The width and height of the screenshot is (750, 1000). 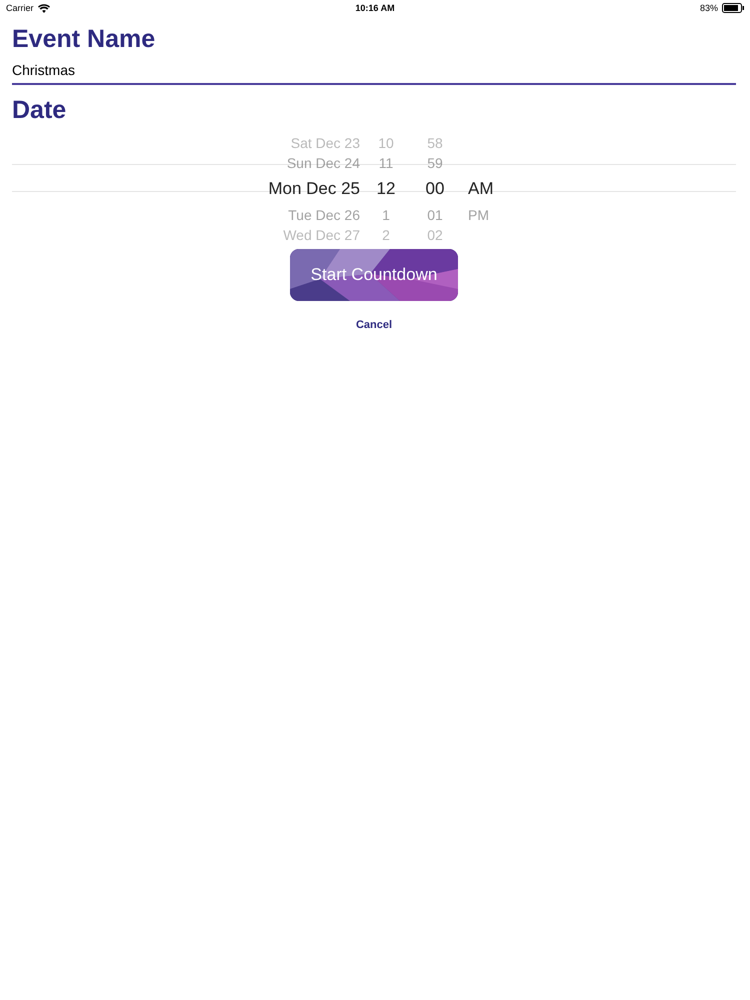 I want to click on picker-minute: 00, so click(x=435, y=189).